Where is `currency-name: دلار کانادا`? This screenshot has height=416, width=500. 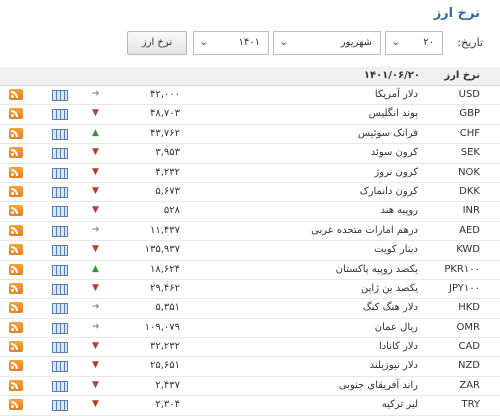 currency-name: دلار کانادا is located at coordinates (398, 346).